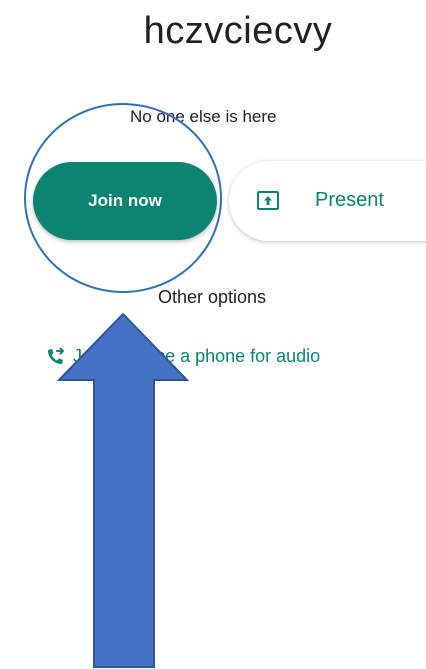 This screenshot has height=669, width=426. I want to click on meeting-title: hczvciecvy, so click(238, 31).